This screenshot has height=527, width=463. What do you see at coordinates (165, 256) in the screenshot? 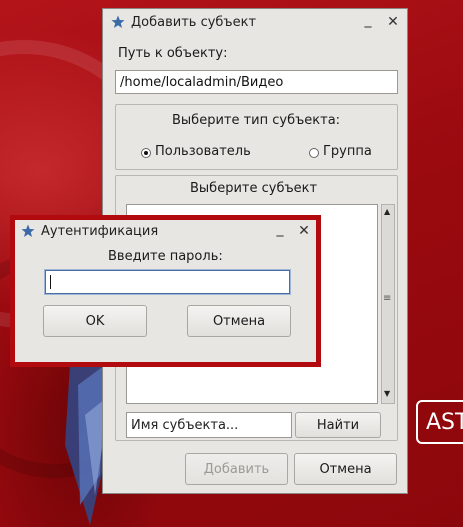
I see `password-prompt: Введите пароль:` at bounding box center [165, 256].